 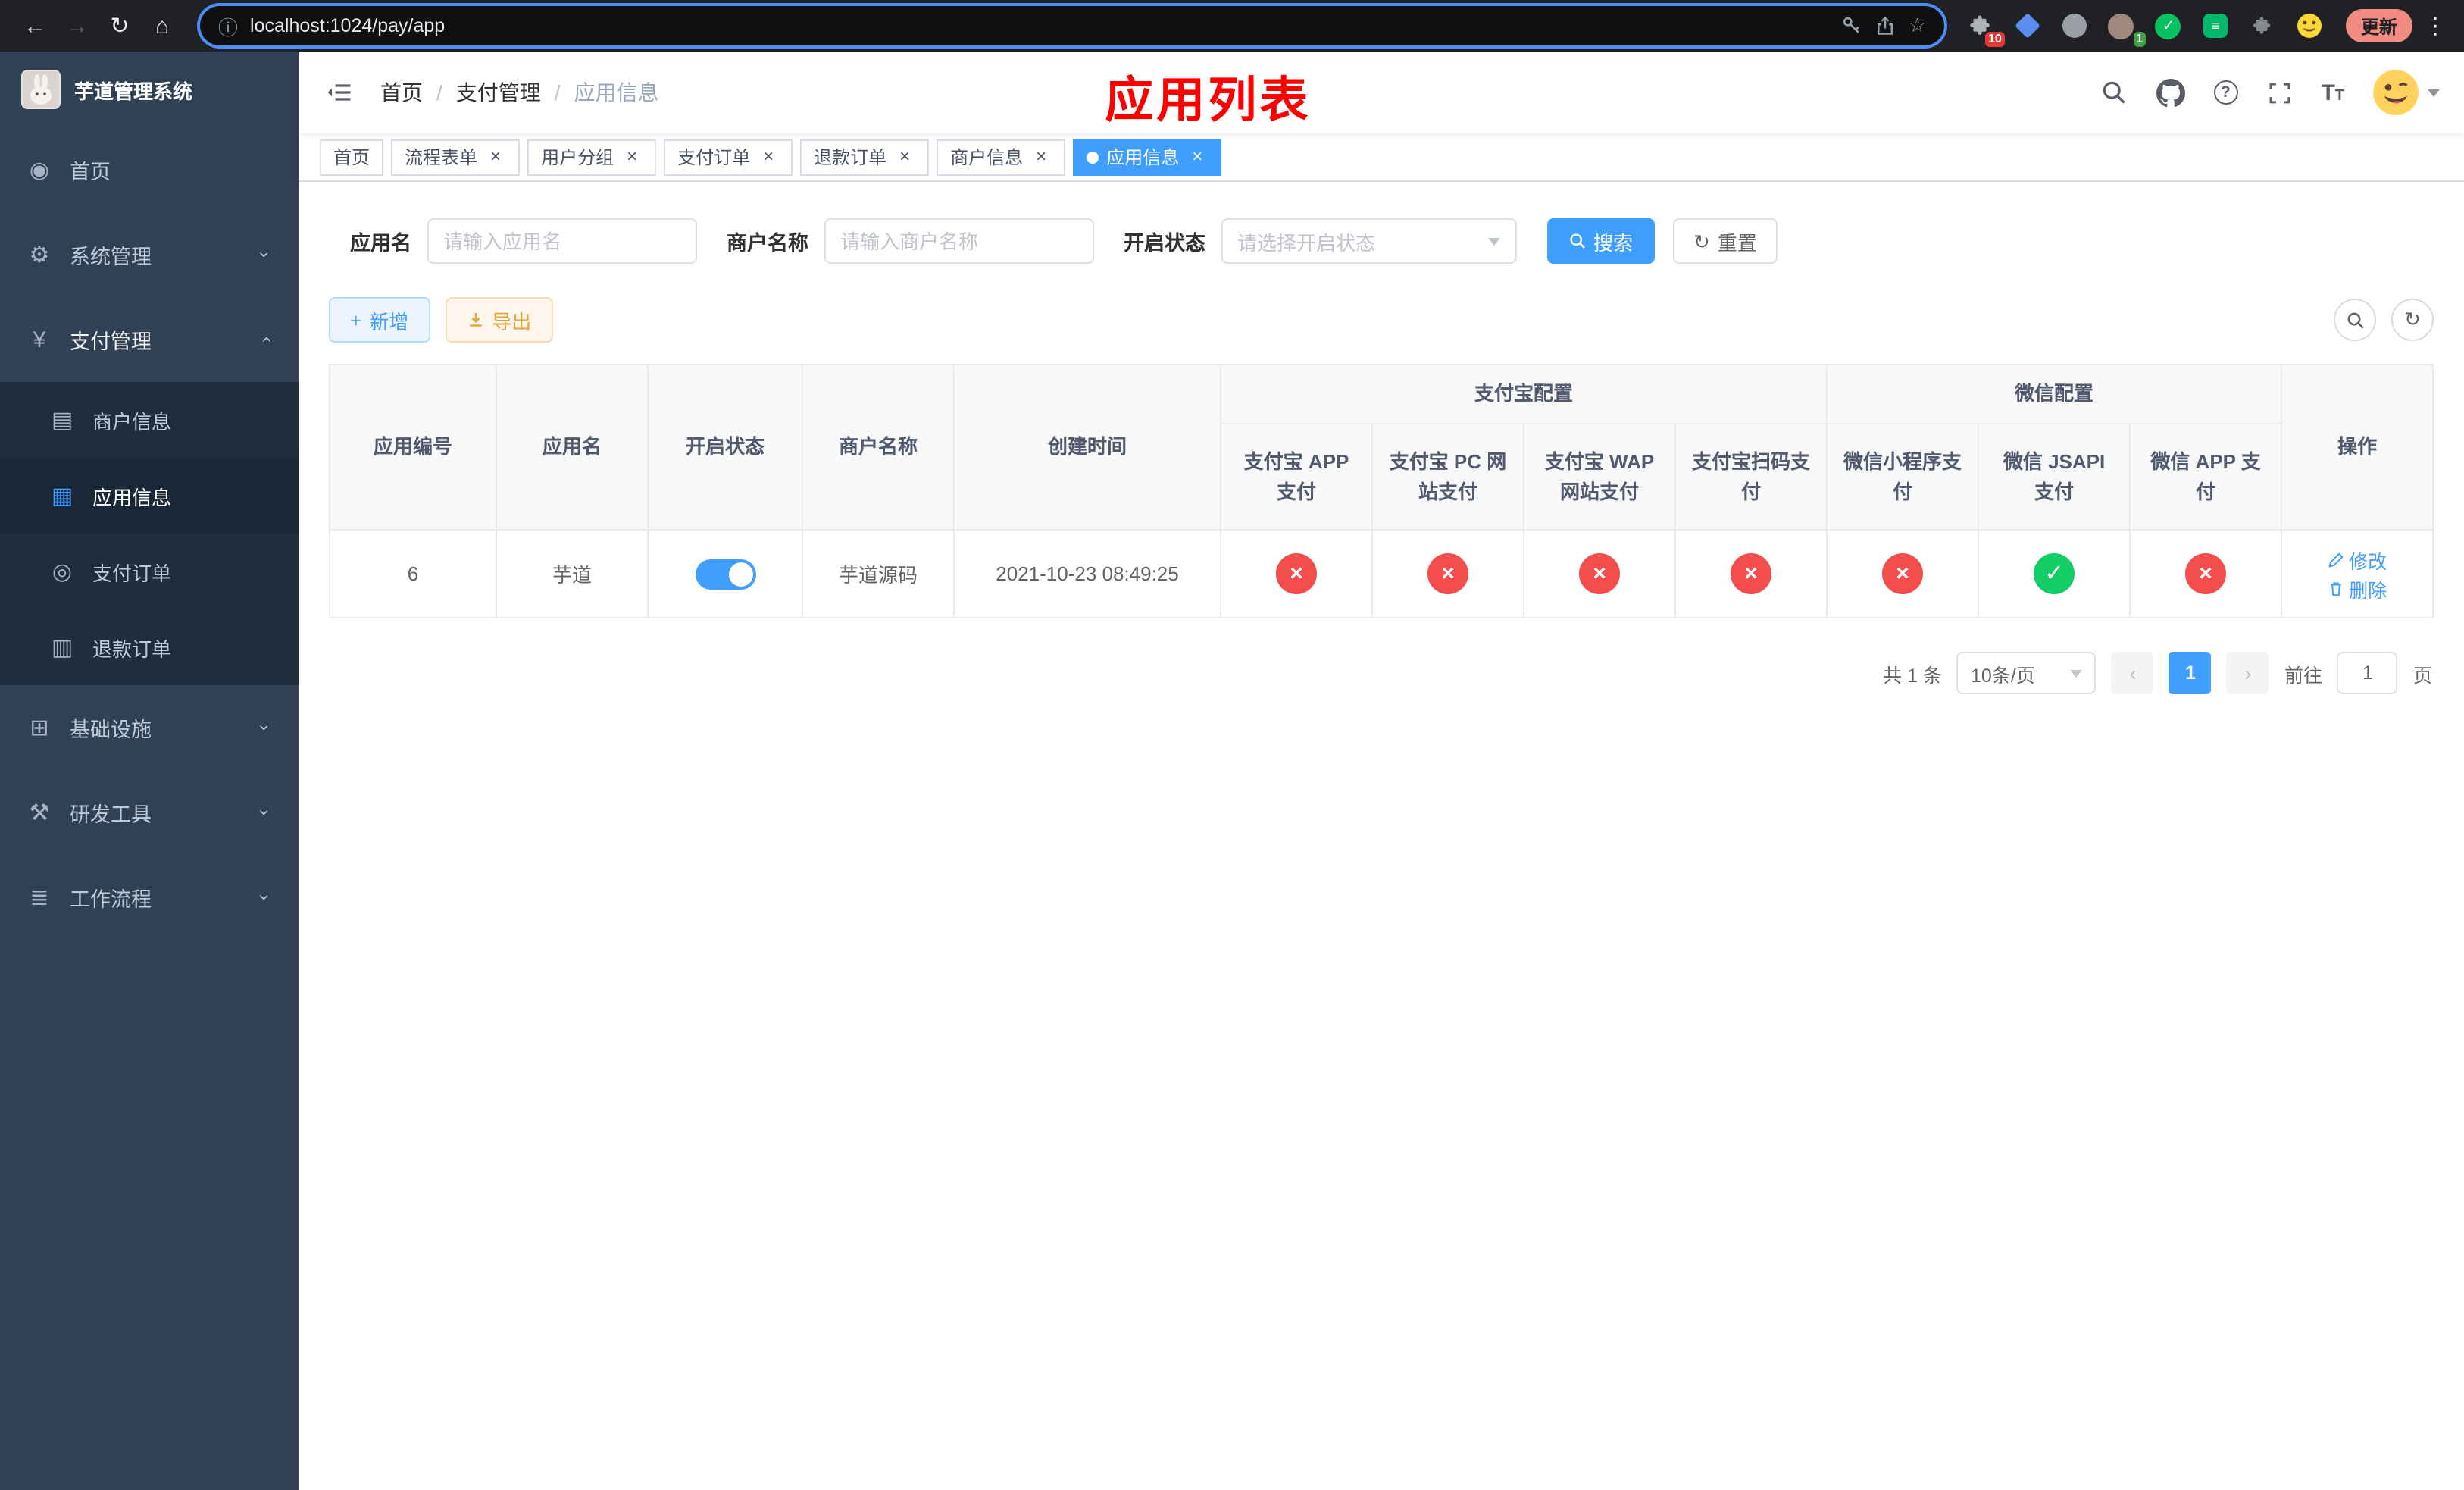 What do you see at coordinates (1381, 574) in the screenshot?
I see `table-row: 6 芋道 芋道源码 2021-10-23 08:49:25 × × × × ×` at bounding box center [1381, 574].